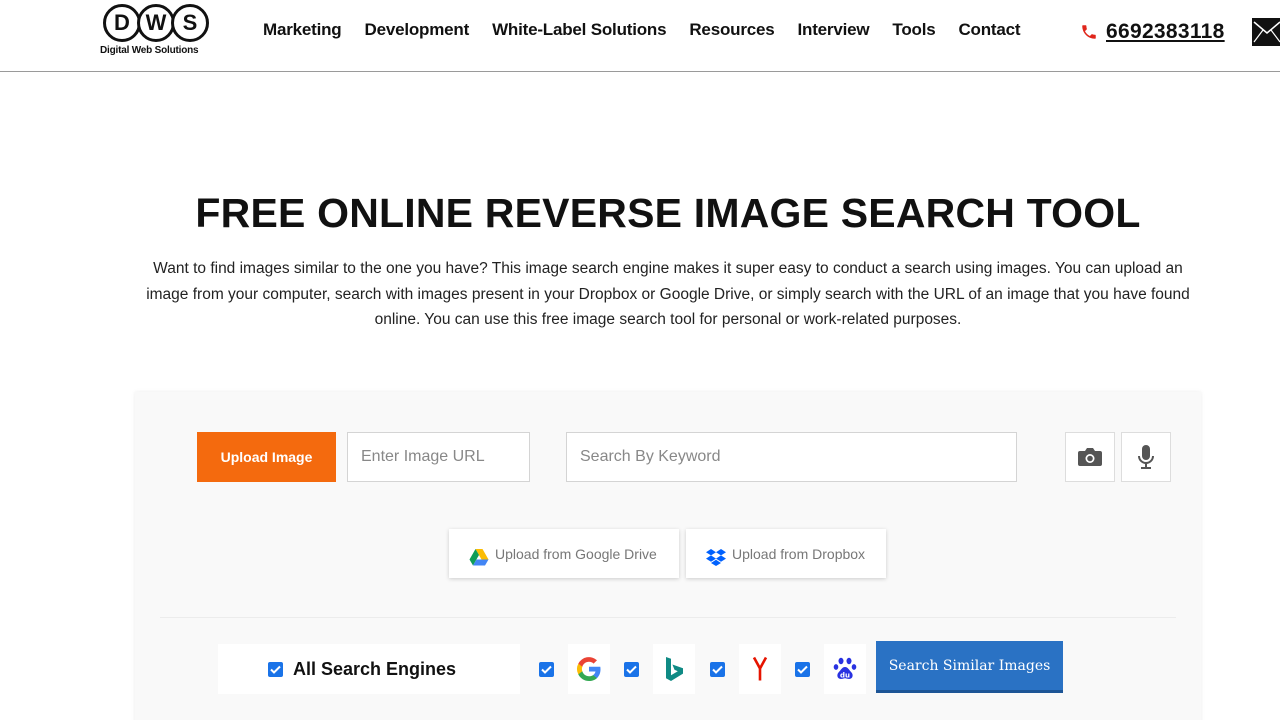  I want to click on nav-marketing: Marketing, so click(302, 30).